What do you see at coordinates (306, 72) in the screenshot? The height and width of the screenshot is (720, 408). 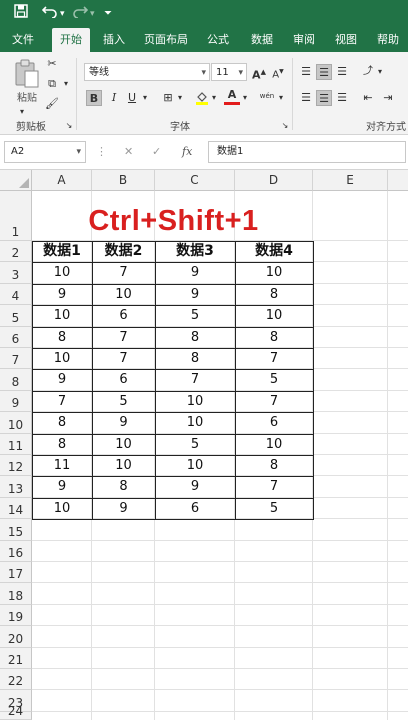 I see `align-top-icon: ☰` at bounding box center [306, 72].